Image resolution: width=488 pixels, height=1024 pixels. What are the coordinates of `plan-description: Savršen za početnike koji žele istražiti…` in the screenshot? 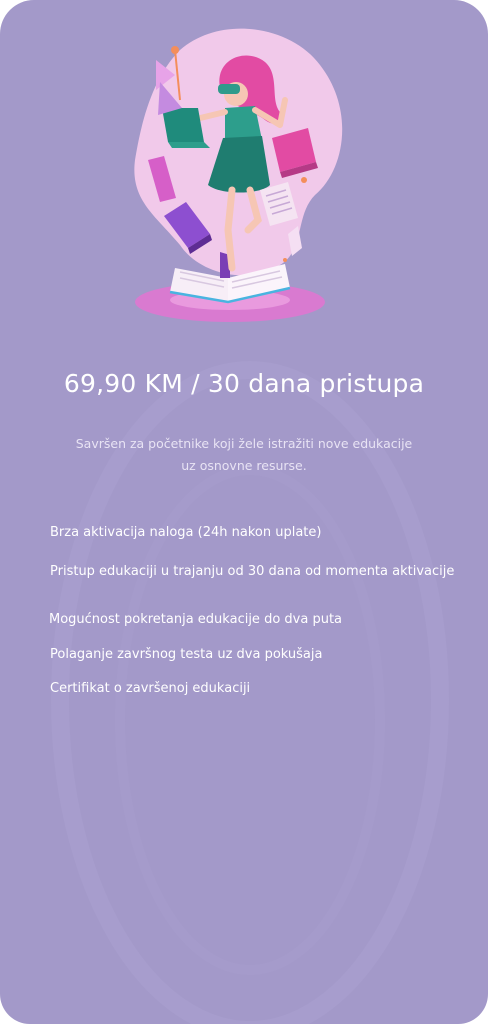 It's located at (244, 454).